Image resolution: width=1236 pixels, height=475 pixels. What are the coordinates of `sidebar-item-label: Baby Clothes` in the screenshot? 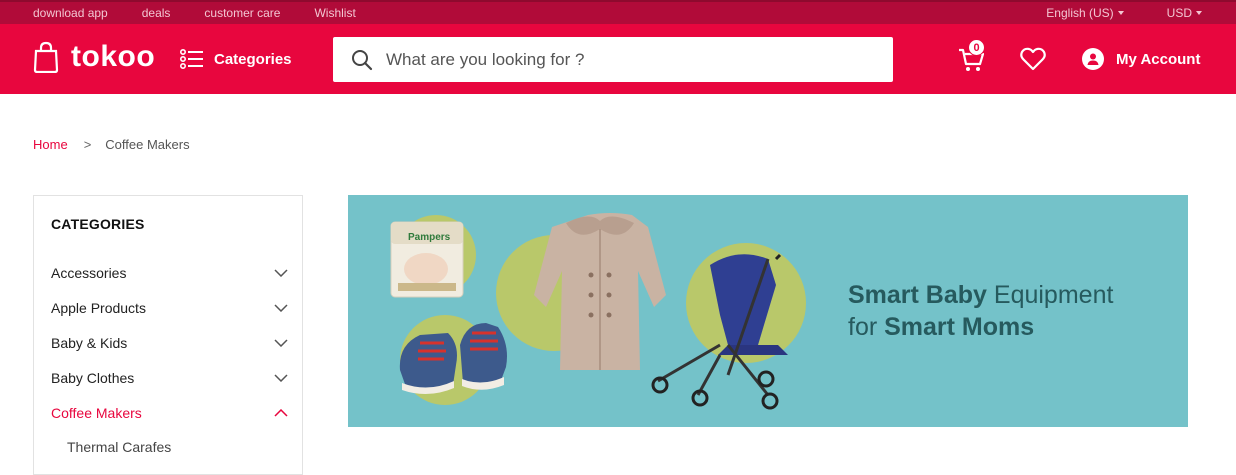 It's located at (93, 378).